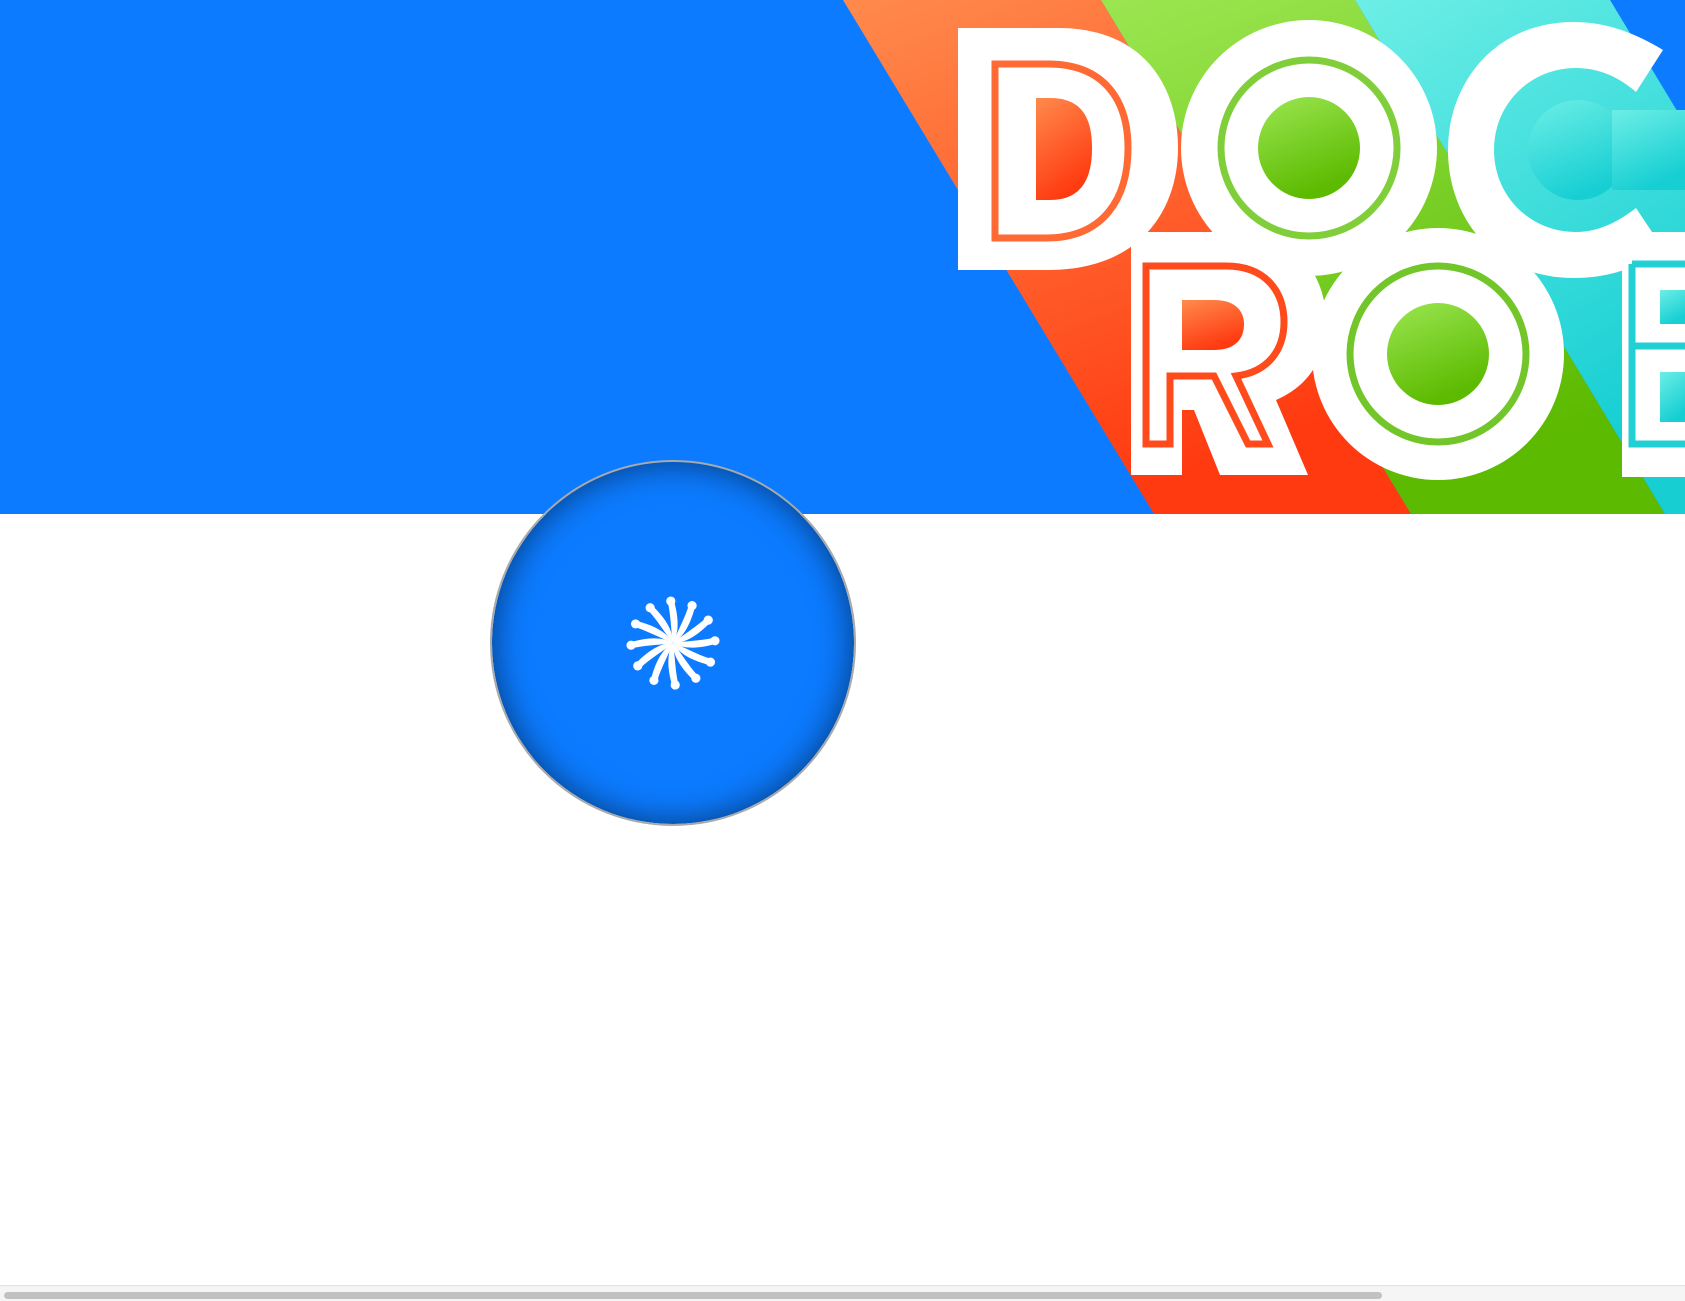 This screenshot has height=1301, width=1685. Describe the element at coordinates (693, 1295) in the screenshot. I see `scrollbar-thumb` at that location.